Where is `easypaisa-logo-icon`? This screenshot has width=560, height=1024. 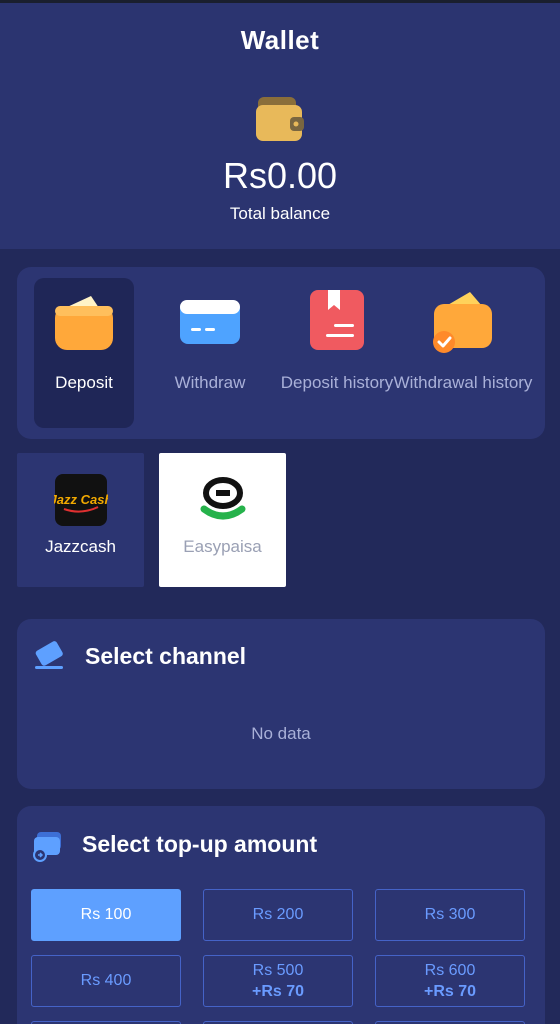 easypaisa-logo-icon is located at coordinates (222, 498).